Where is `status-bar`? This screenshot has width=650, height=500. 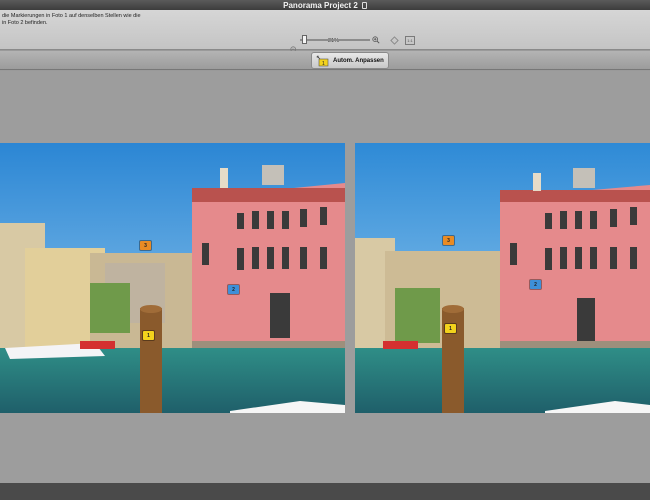
status-bar is located at coordinates (325, 491).